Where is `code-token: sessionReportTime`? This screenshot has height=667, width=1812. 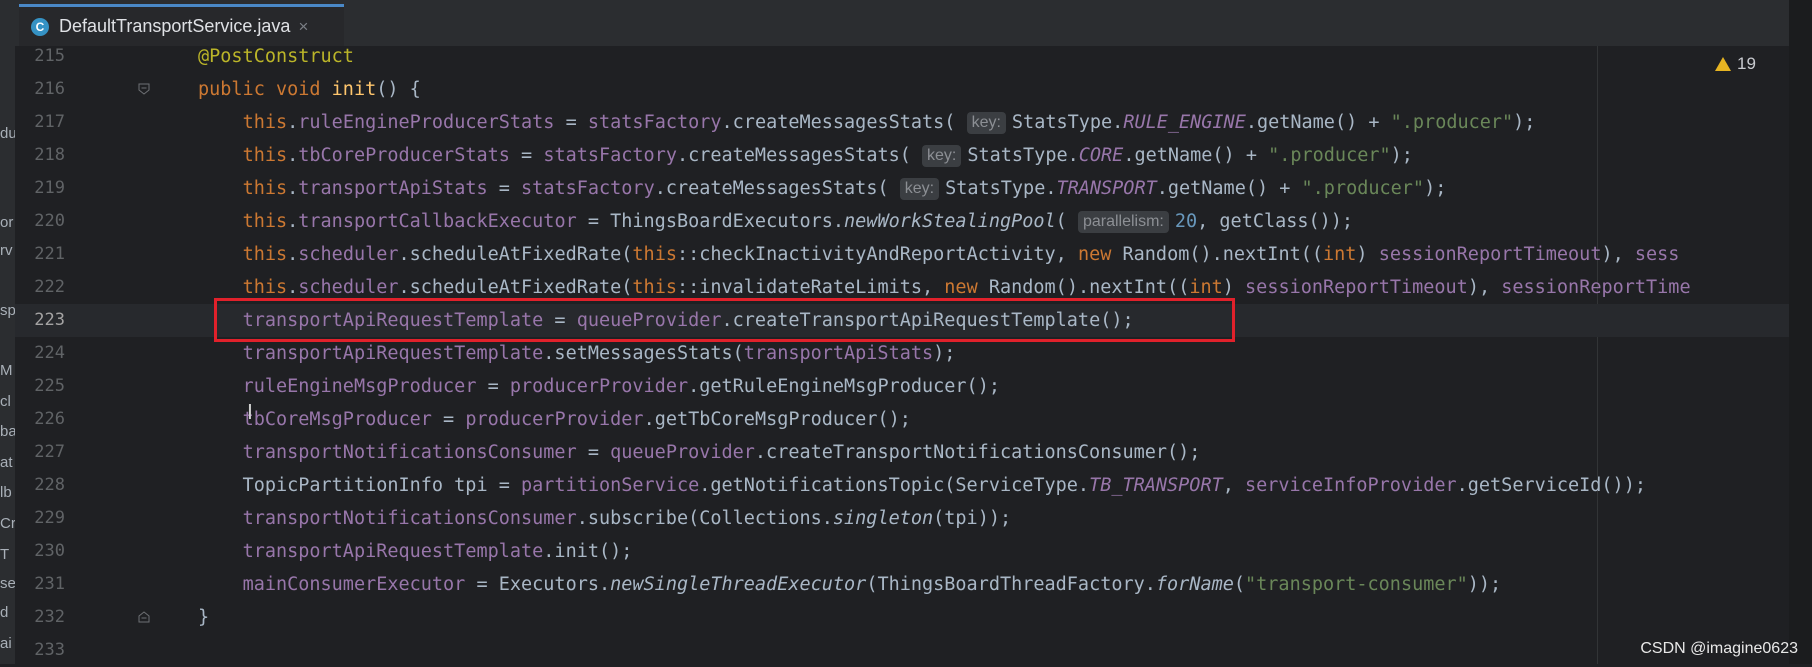
code-token: sessionReportTime is located at coordinates (1596, 287).